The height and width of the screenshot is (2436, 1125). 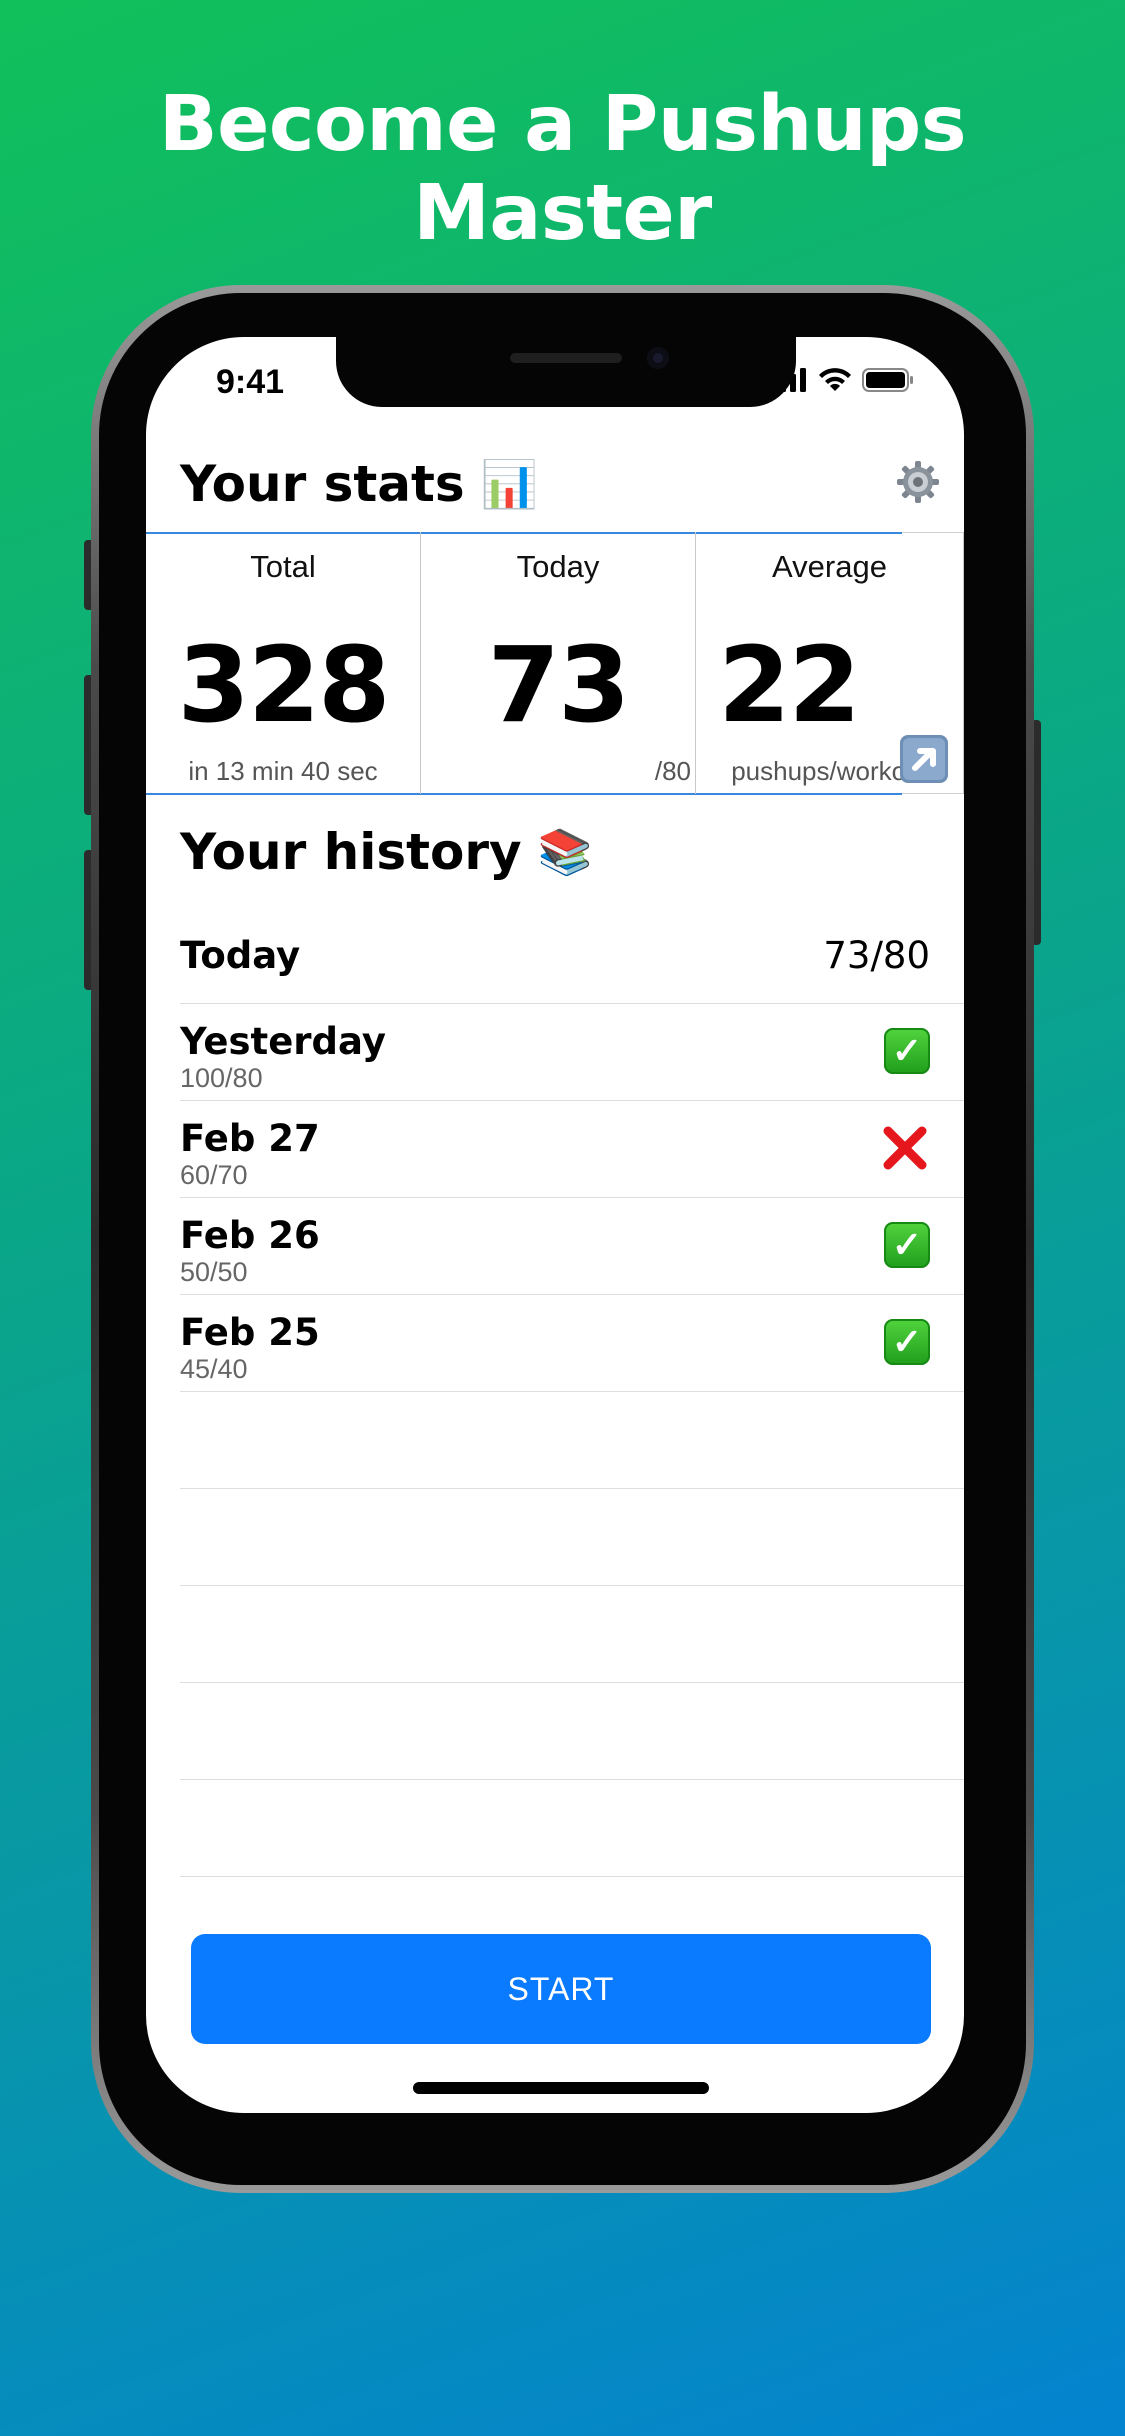 I want to click on wifi-icon, so click(x=835, y=379).